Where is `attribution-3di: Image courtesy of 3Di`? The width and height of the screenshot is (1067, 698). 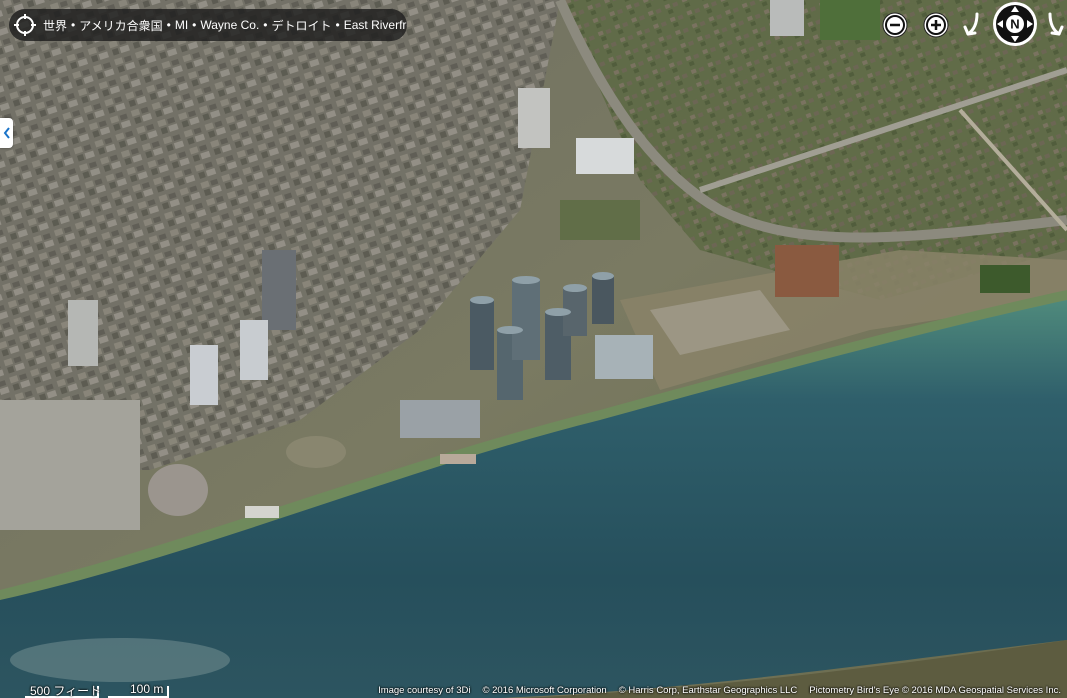
attribution-3di: Image courtesy of 3Di is located at coordinates (424, 690).